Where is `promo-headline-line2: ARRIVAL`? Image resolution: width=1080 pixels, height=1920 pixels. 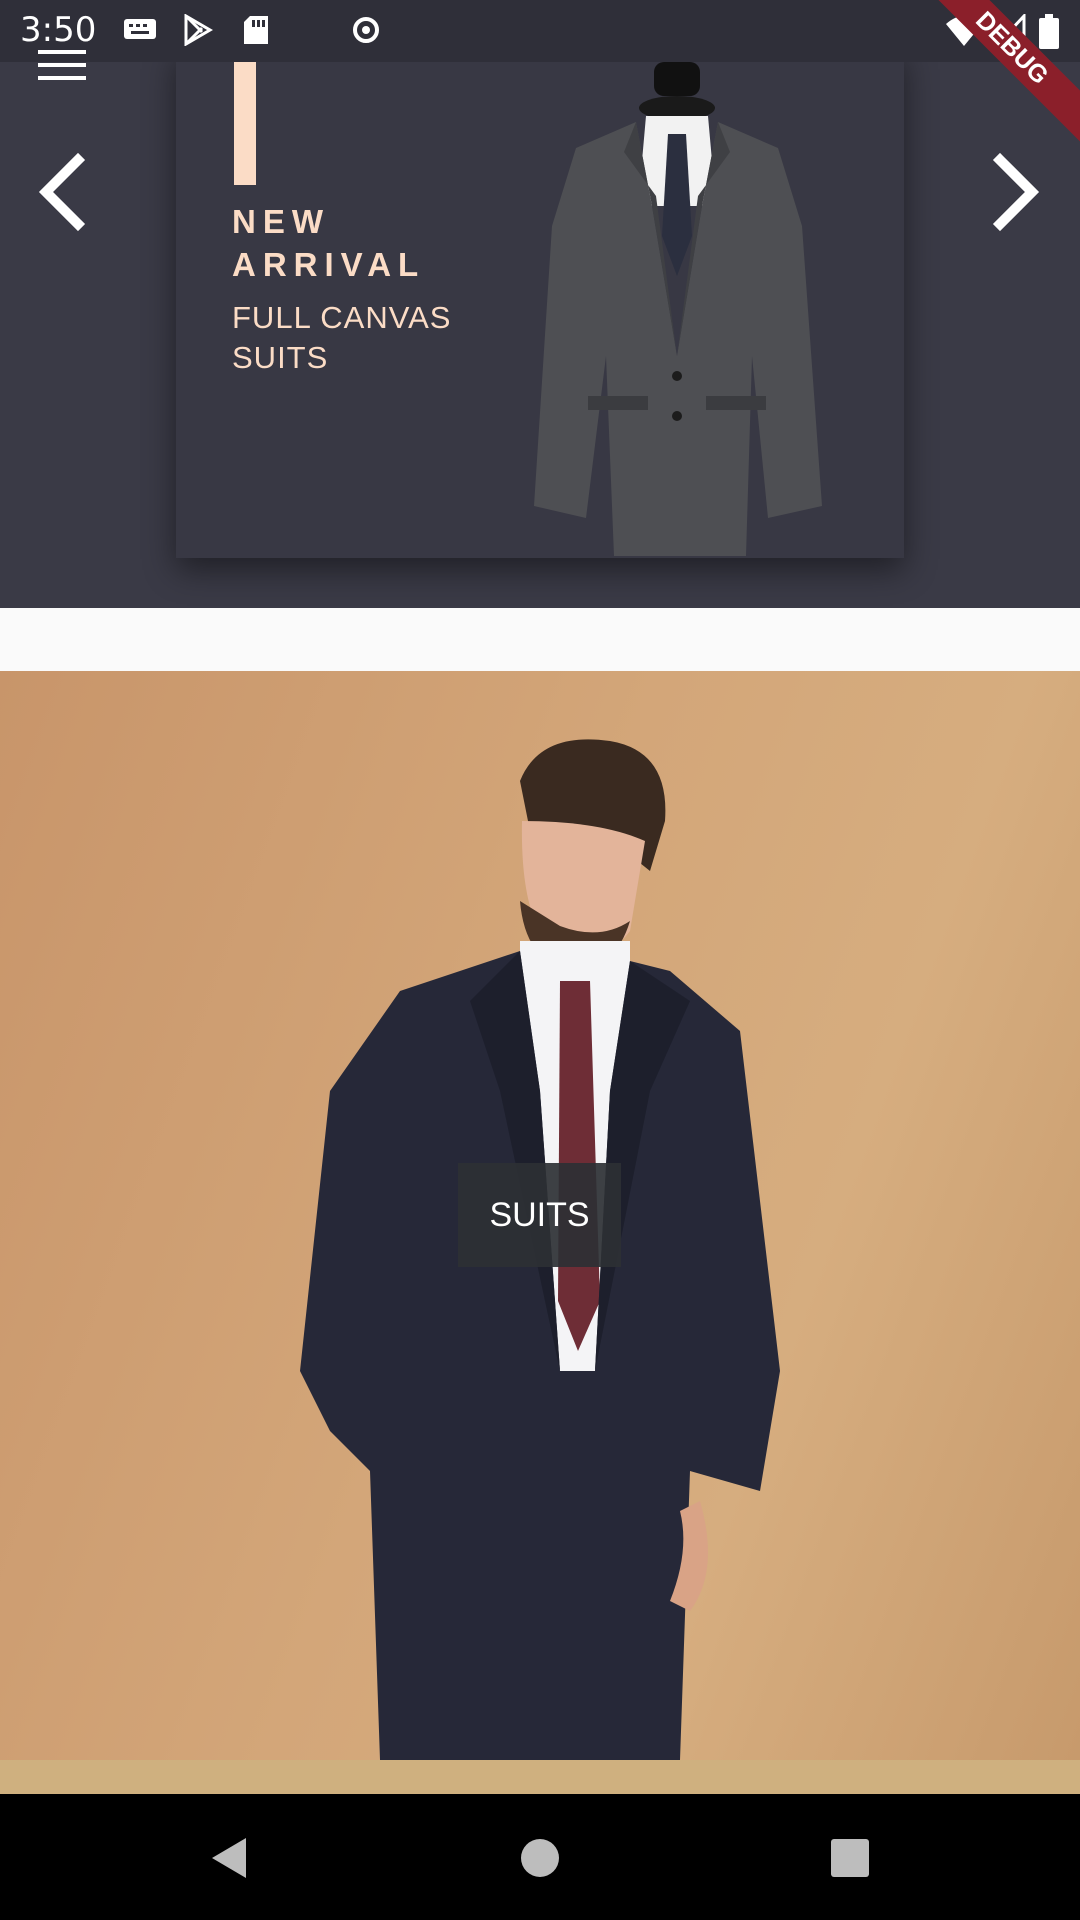
promo-headline-line2: ARRIVAL is located at coordinates (329, 264).